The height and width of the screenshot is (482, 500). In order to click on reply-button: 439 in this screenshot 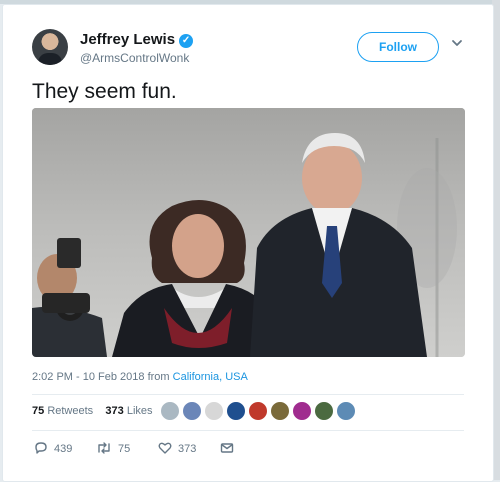, I will do `click(53, 449)`.